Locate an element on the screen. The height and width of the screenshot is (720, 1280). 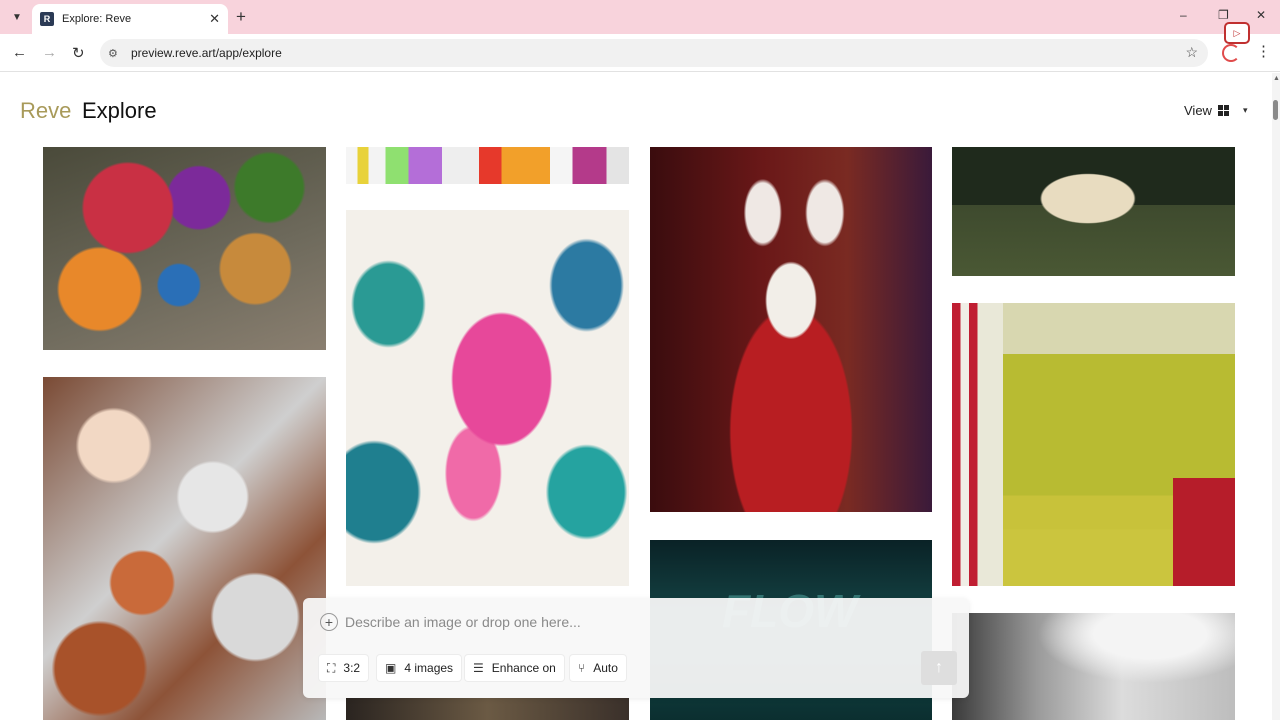
back-arrow-icon: ← is located at coordinates (19, 52).